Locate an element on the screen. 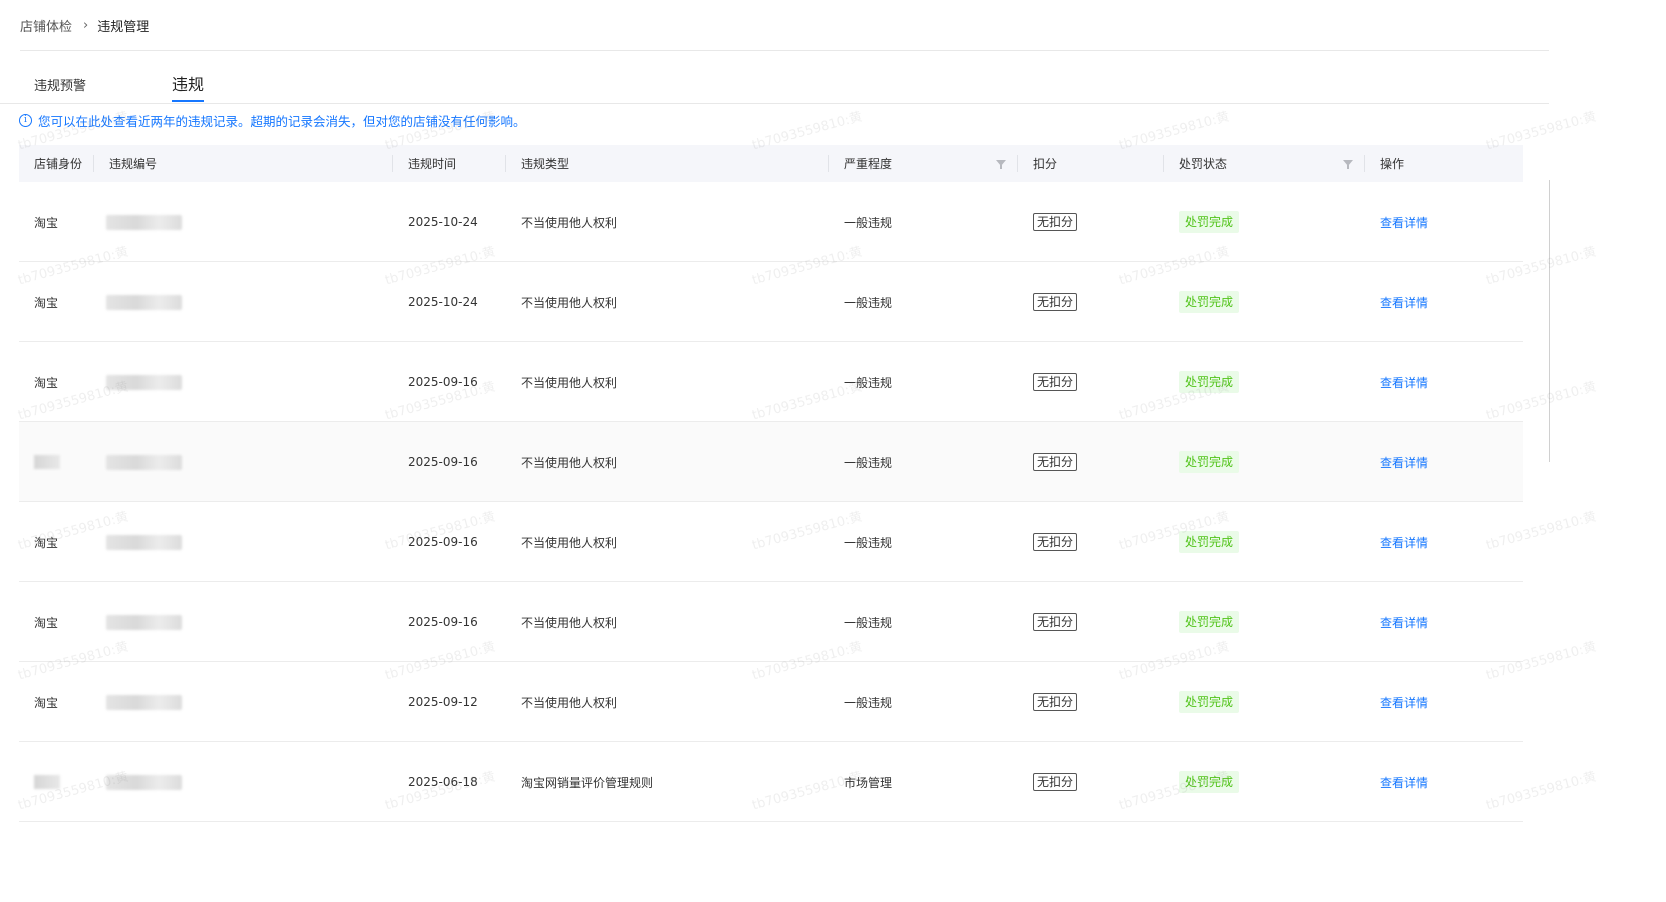  severity-level: 市场管理 is located at coordinates (868, 782).